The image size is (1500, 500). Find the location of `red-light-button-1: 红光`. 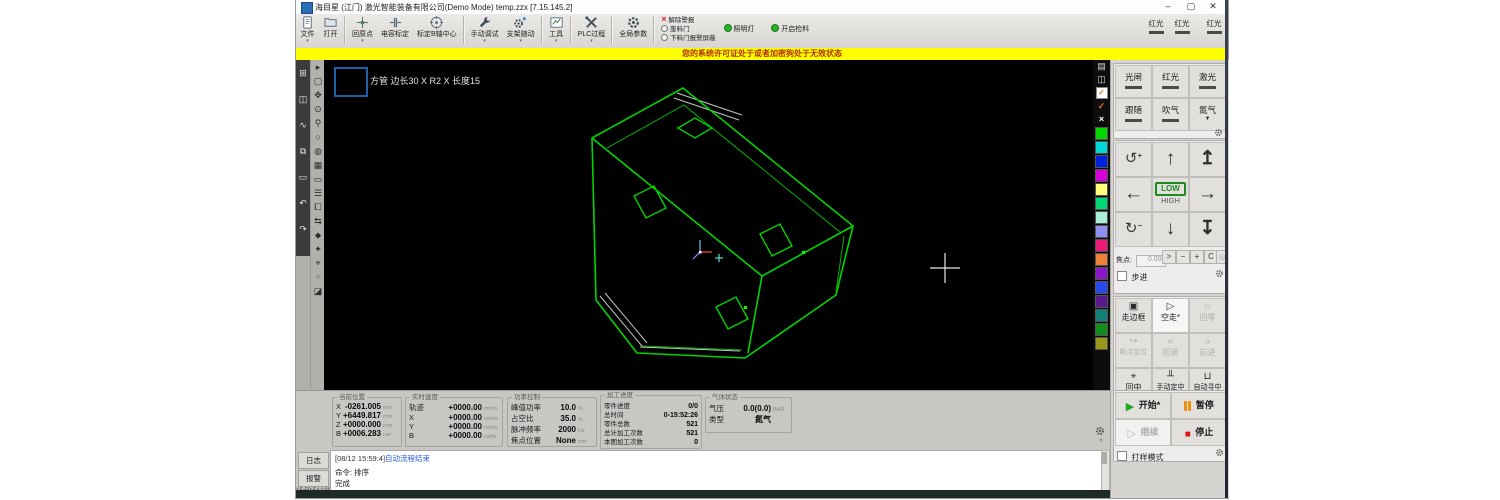

red-light-button-1: 红光 is located at coordinates (1156, 26).